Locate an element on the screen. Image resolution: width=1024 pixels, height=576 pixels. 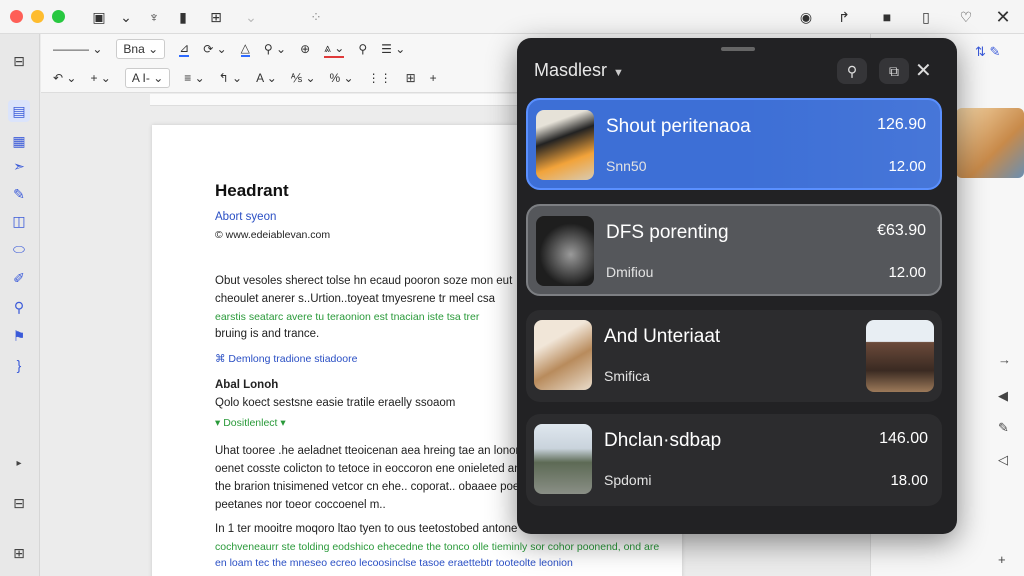
item-value: 126.90 is located at coordinates (901, 124).